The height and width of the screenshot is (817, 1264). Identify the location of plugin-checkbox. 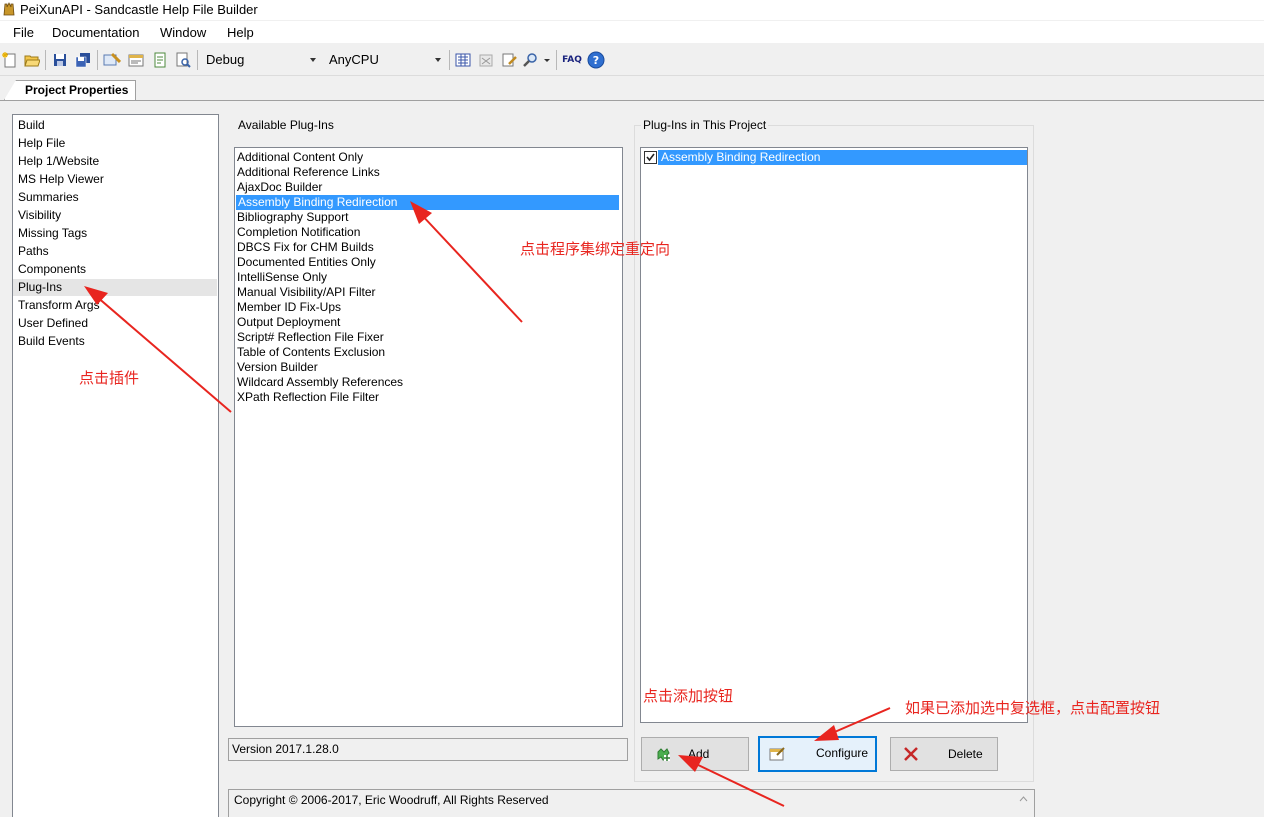
(650, 157).